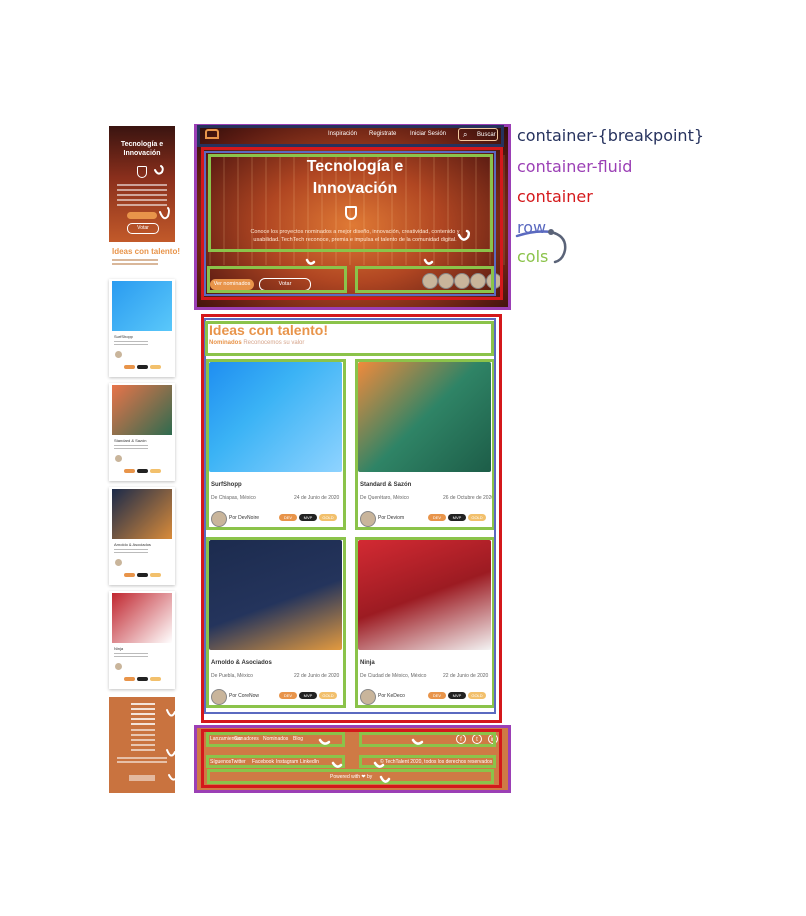 This screenshot has width=806, height=916. I want to click on legend-container-breakpoint: container-{breakpoint}, so click(611, 135).